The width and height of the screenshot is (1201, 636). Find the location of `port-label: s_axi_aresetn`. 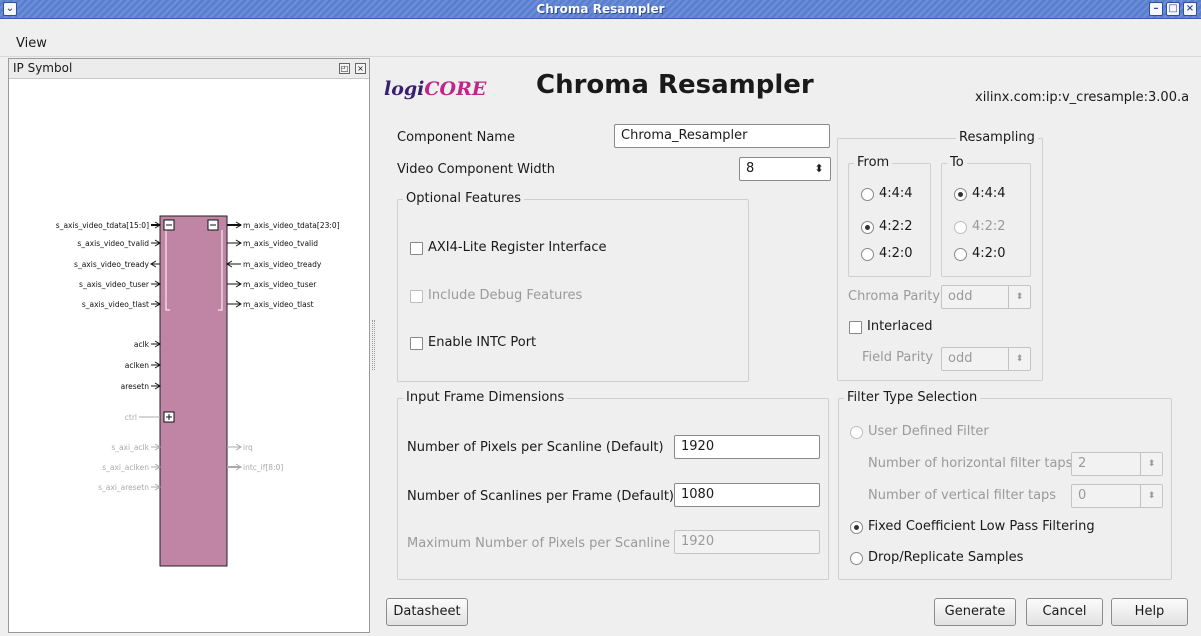

port-label: s_axi_aresetn is located at coordinates (123, 487).